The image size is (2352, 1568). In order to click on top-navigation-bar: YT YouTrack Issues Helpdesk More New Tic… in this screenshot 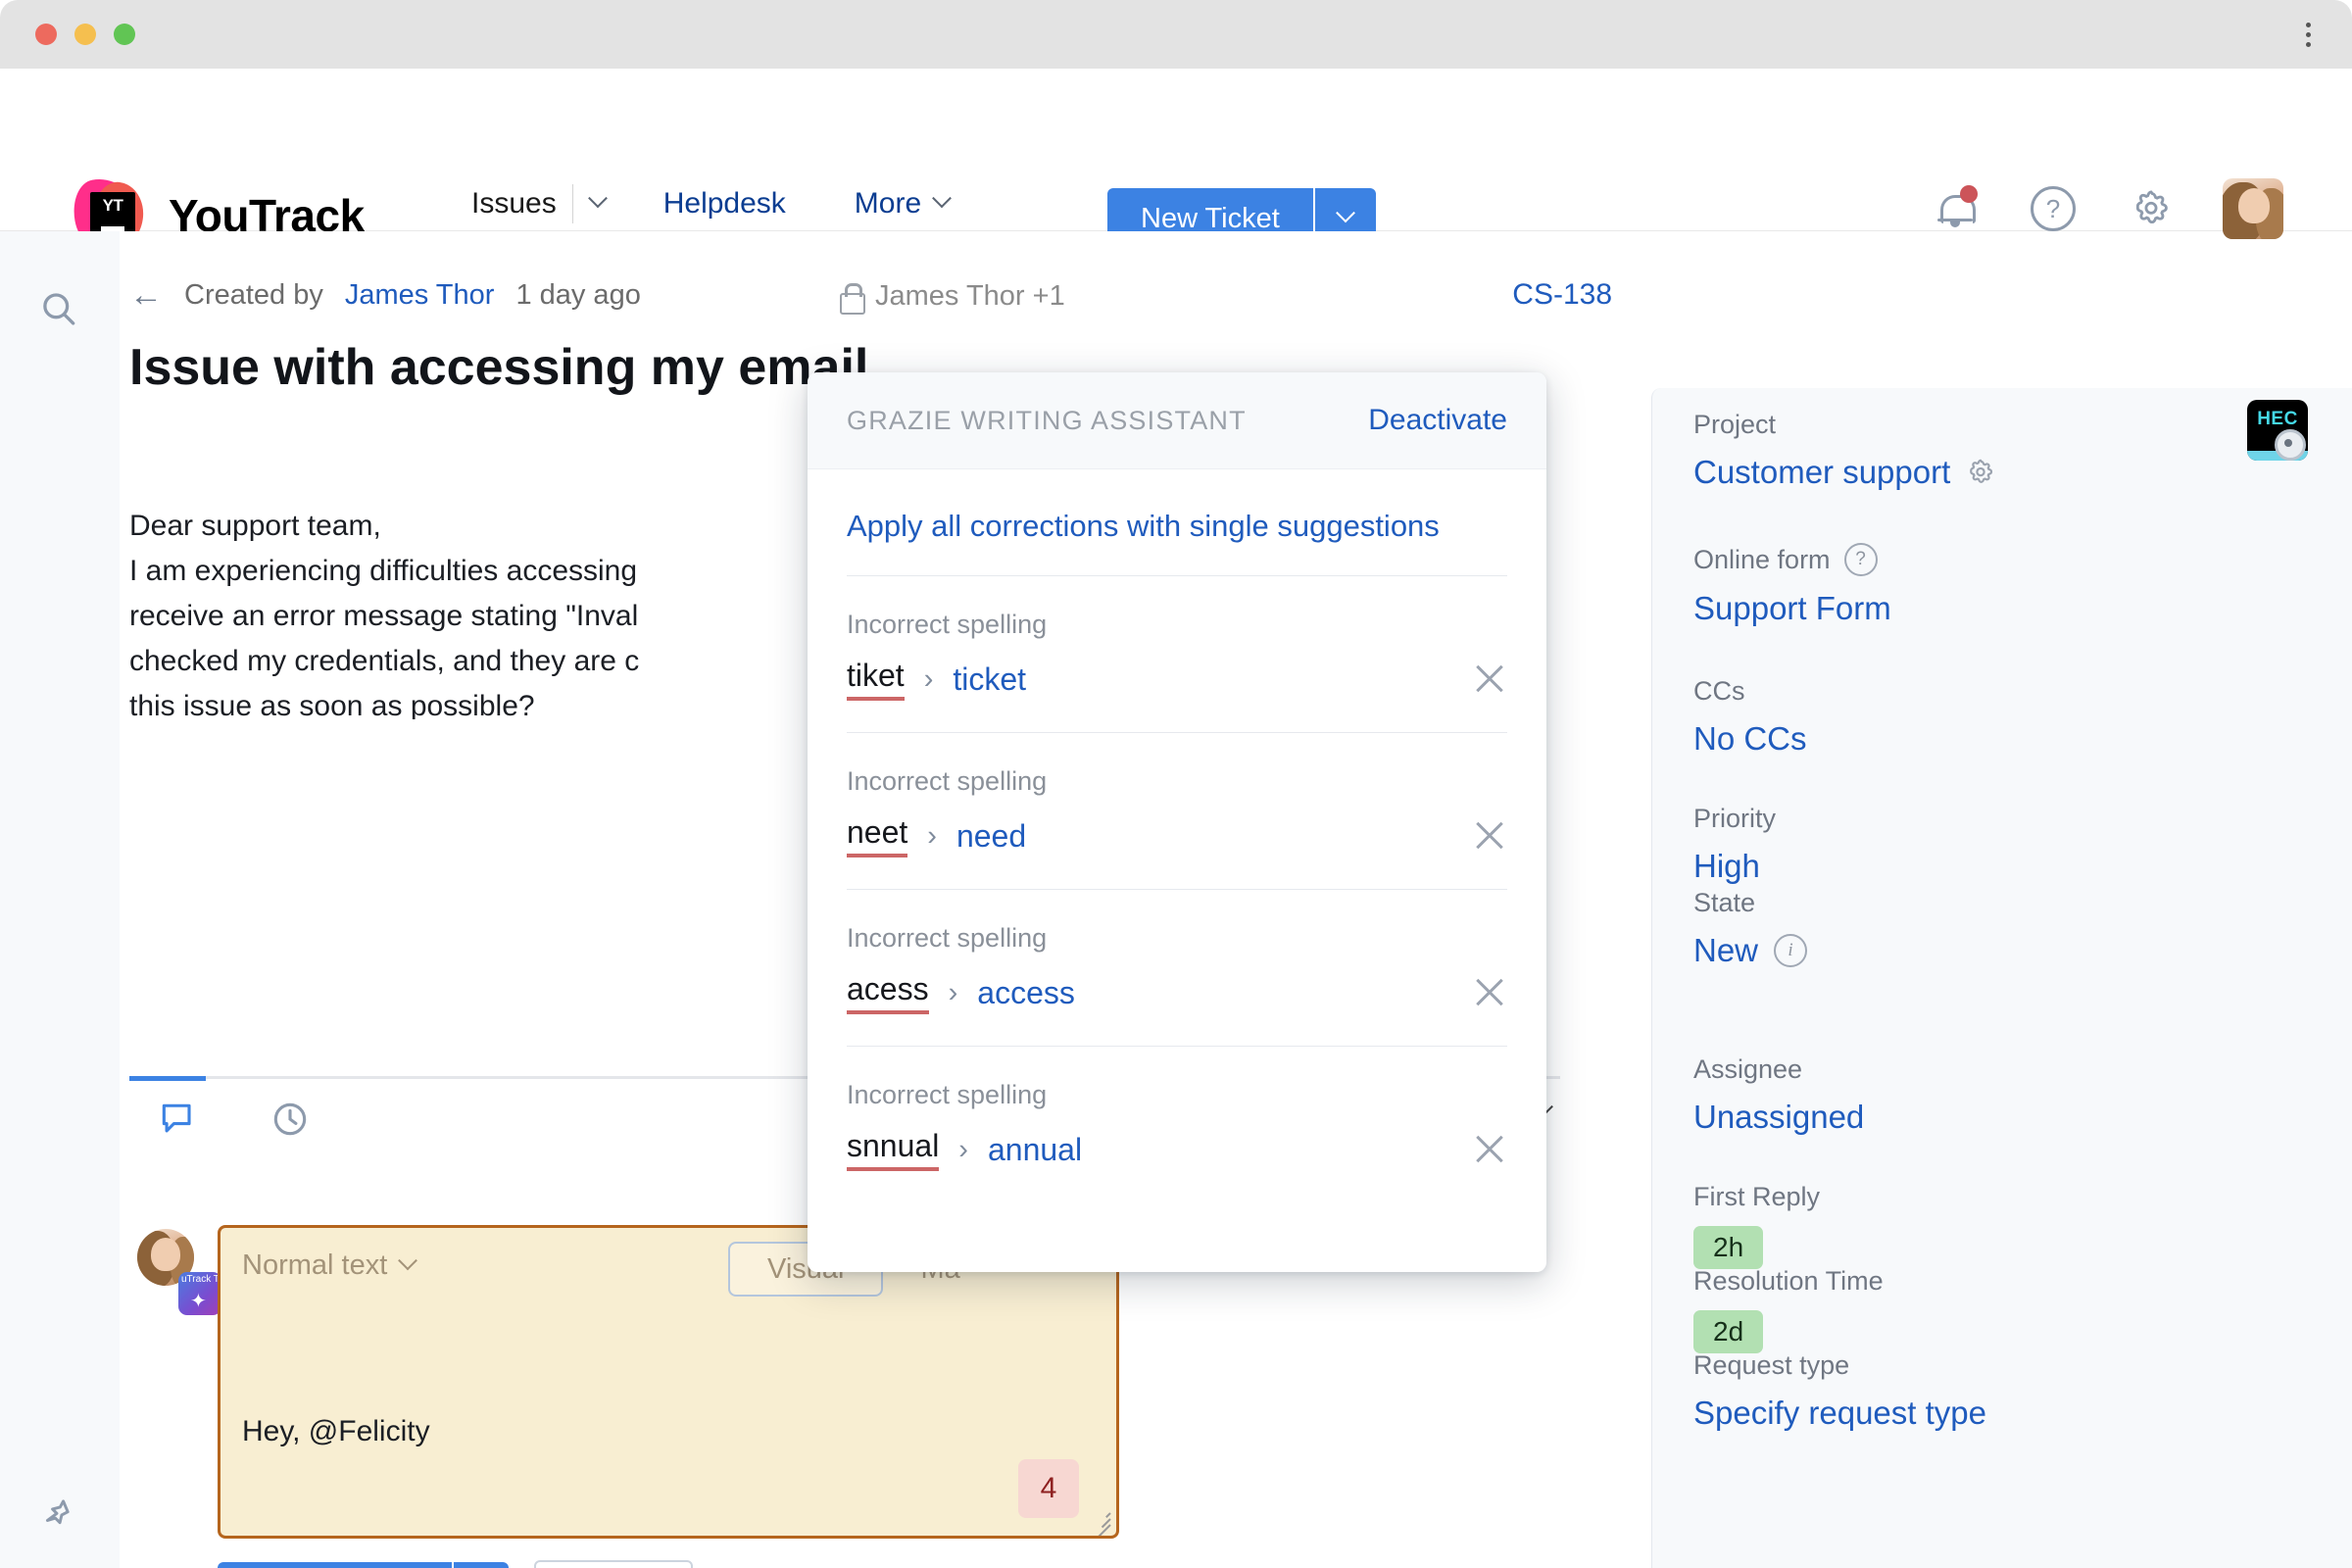, I will do `click(1176, 163)`.